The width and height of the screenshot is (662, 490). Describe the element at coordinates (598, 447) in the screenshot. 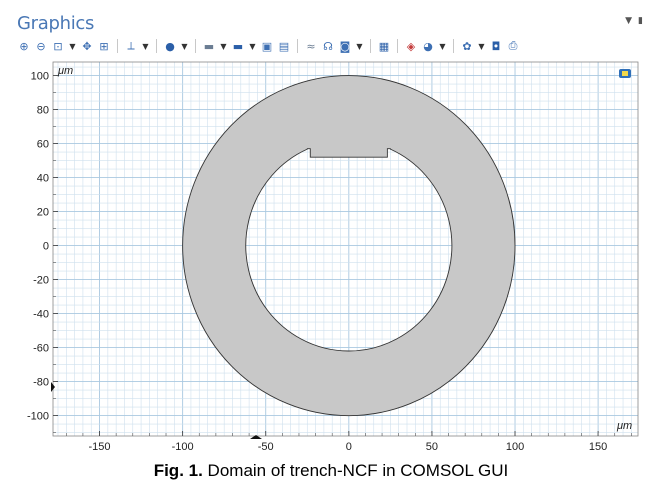

I see `x-tick-label: 150` at that location.